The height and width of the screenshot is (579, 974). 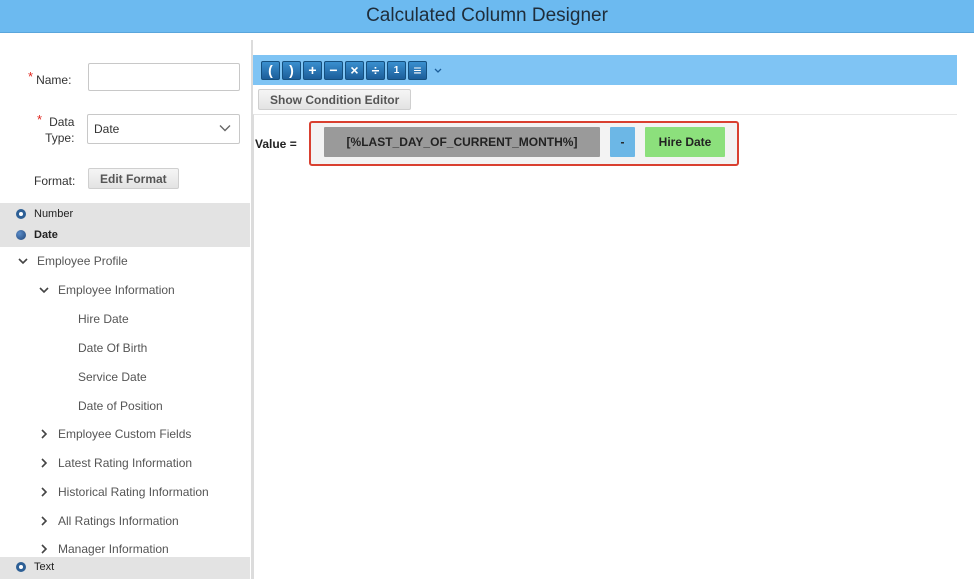 What do you see at coordinates (113, 549) in the screenshot?
I see `tree-node-label: Manager Information` at bounding box center [113, 549].